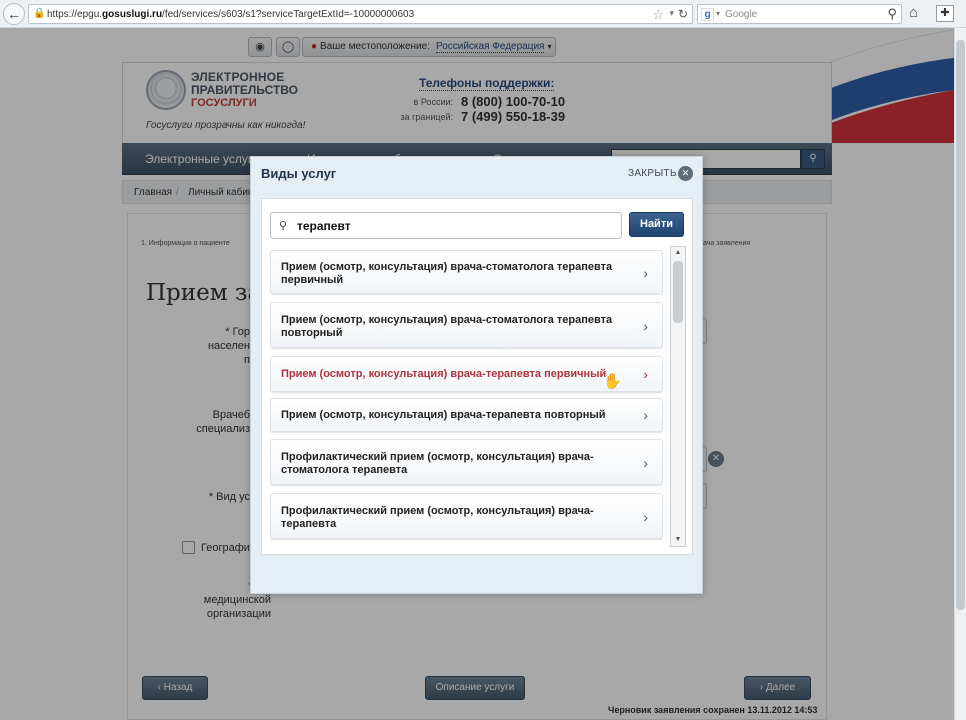 This screenshot has width=966, height=720. What do you see at coordinates (612, 381) in the screenshot?
I see `hand-cursor-icon: ✋` at bounding box center [612, 381].